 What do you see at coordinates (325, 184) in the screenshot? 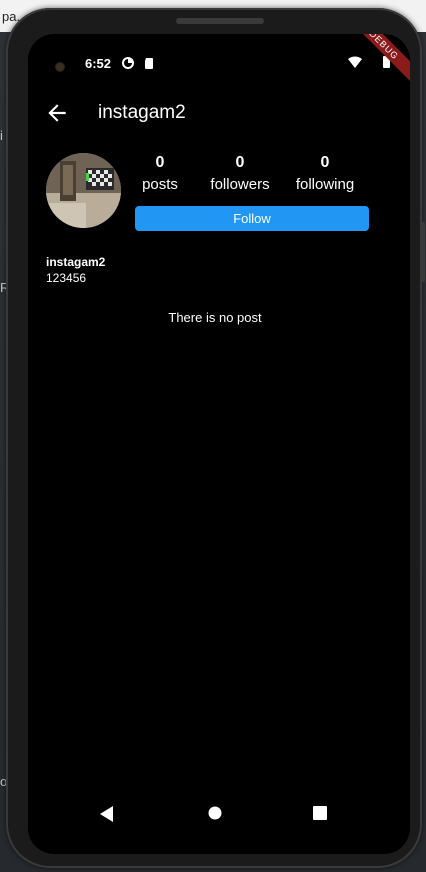
I see `stat-label: following` at bounding box center [325, 184].